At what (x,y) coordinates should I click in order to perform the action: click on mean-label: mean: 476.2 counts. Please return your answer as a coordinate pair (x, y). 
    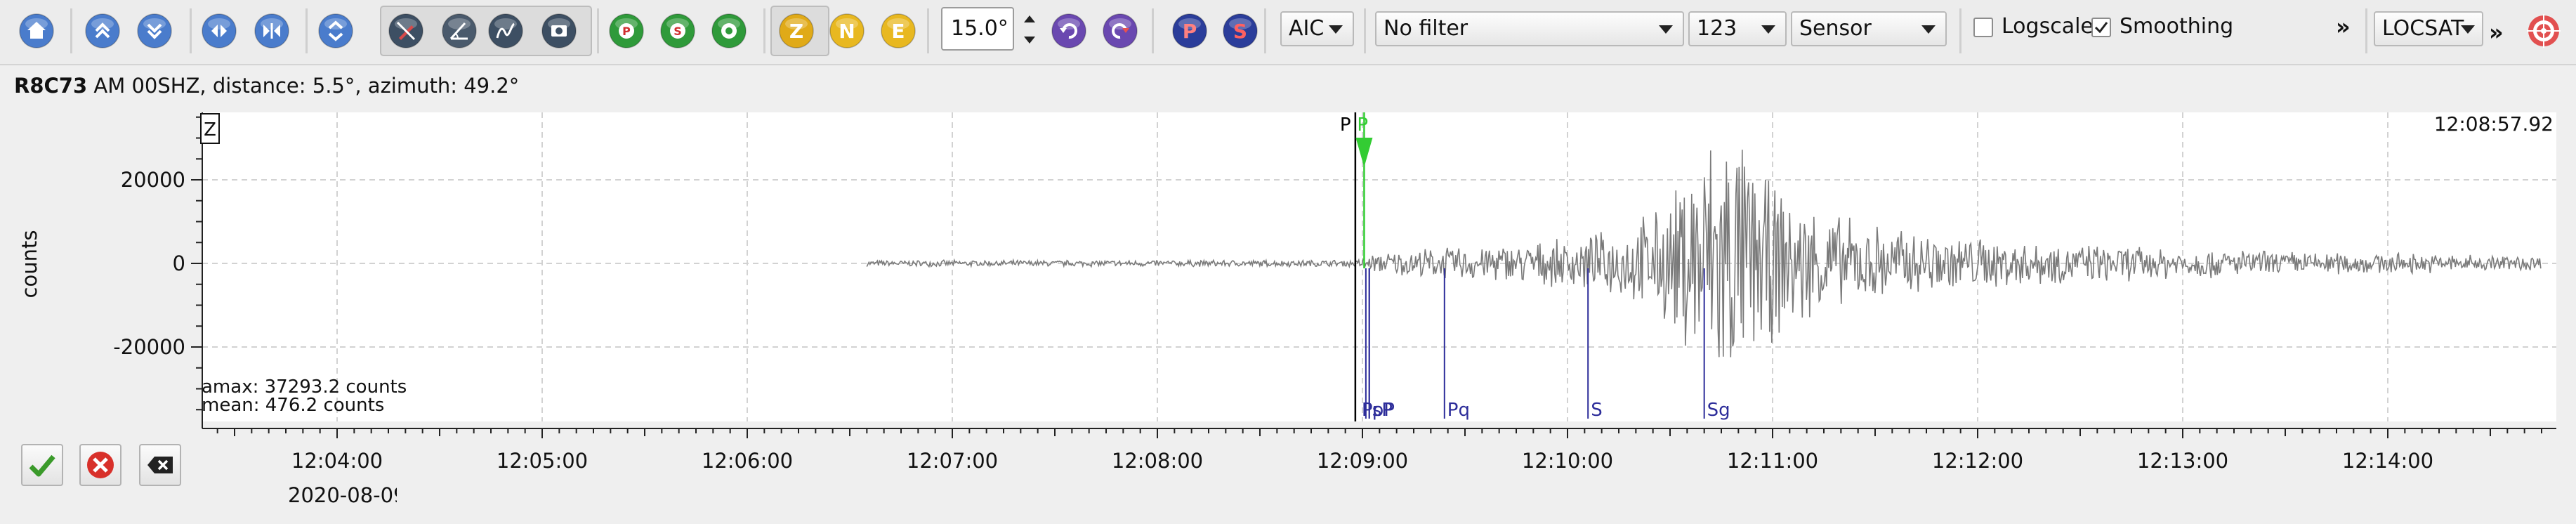
    Looking at the image, I should click on (293, 406).